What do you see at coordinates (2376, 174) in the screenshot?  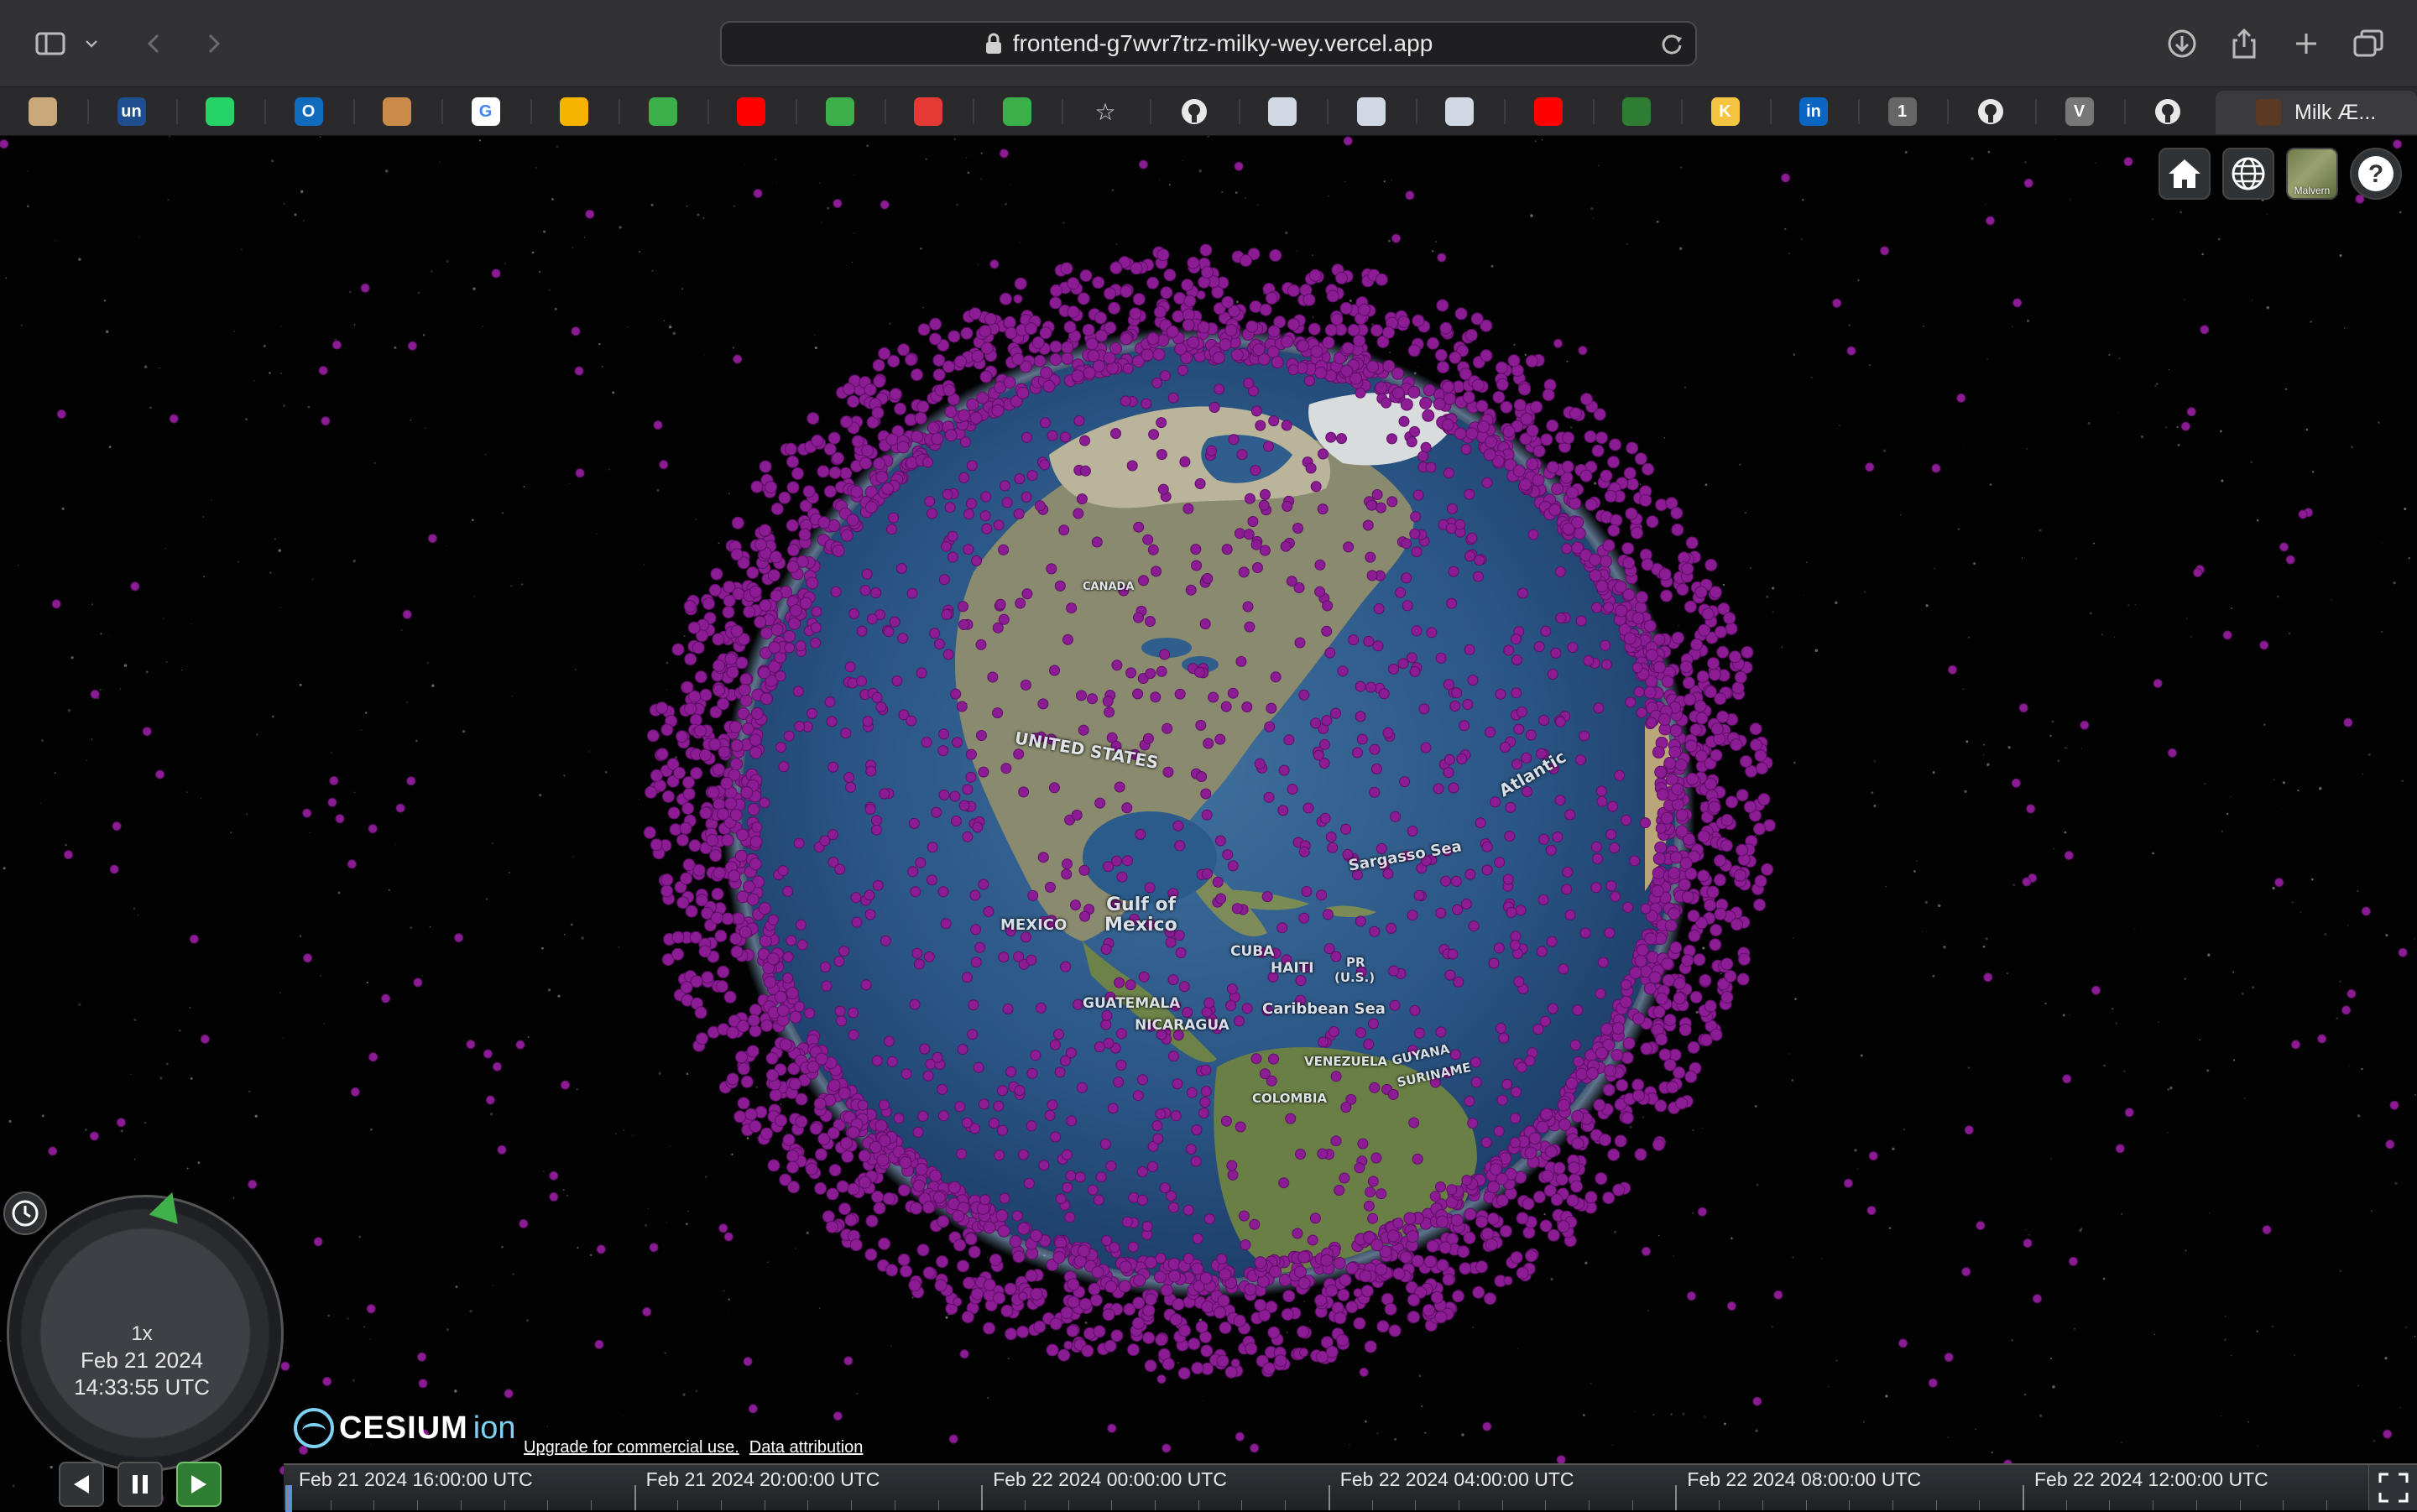 I see `help-button: ?` at bounding box center [2376, 174].